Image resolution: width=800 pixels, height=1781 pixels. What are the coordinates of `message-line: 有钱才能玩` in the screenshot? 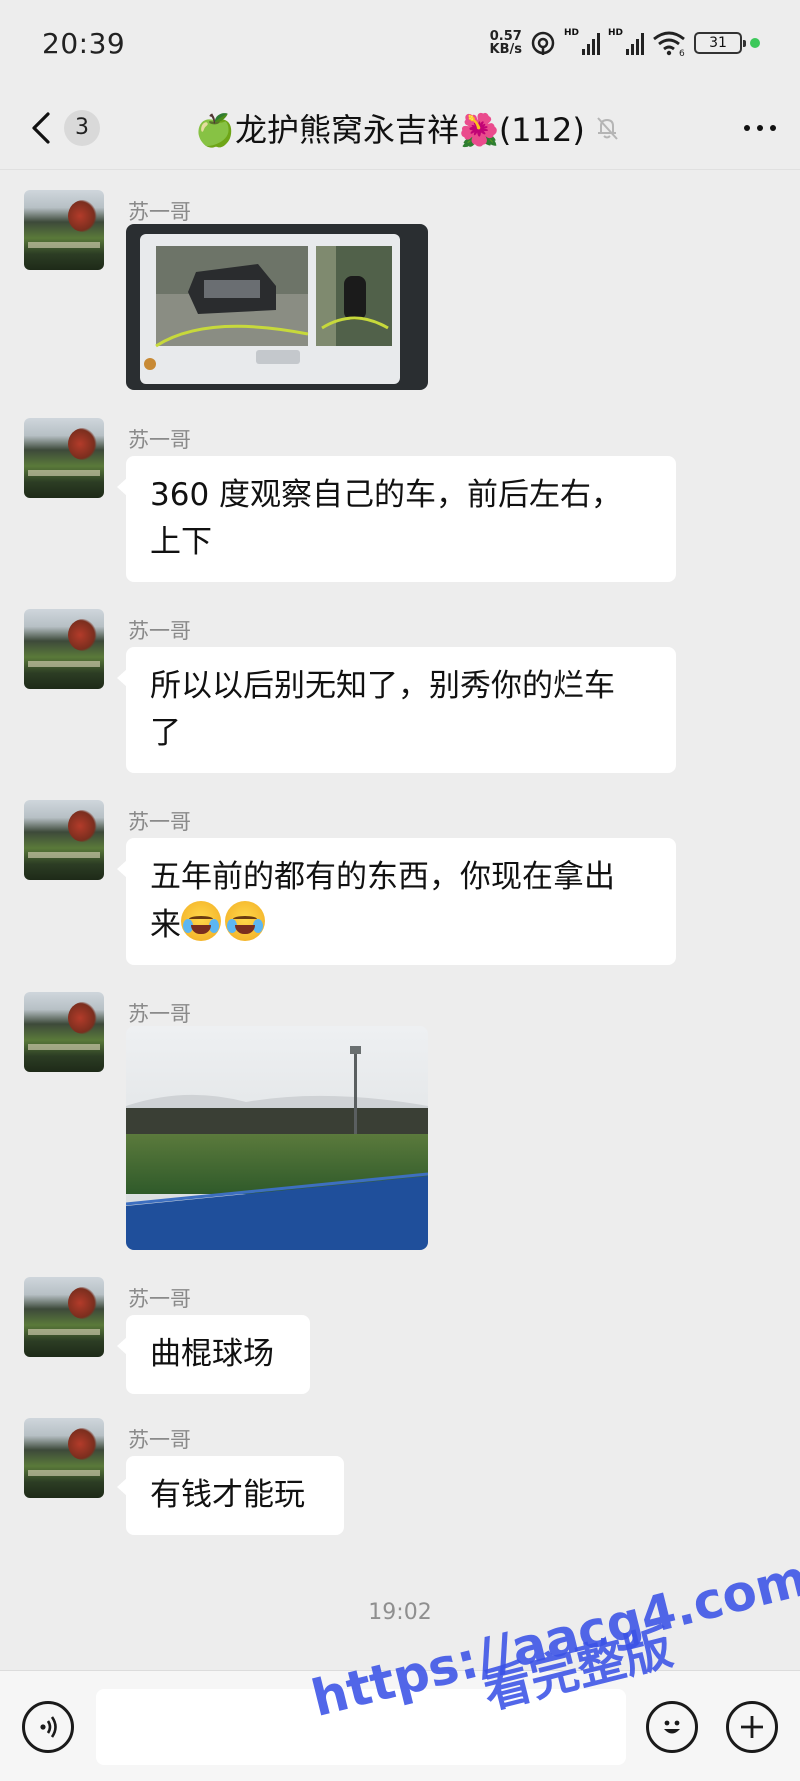 It's located at (227, 1495).